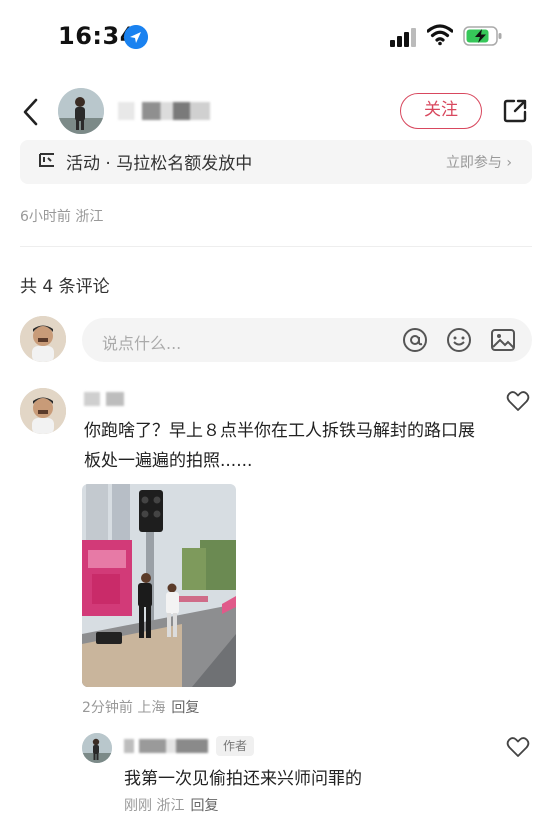  I want to click on author-avatar, so click(81, 111).